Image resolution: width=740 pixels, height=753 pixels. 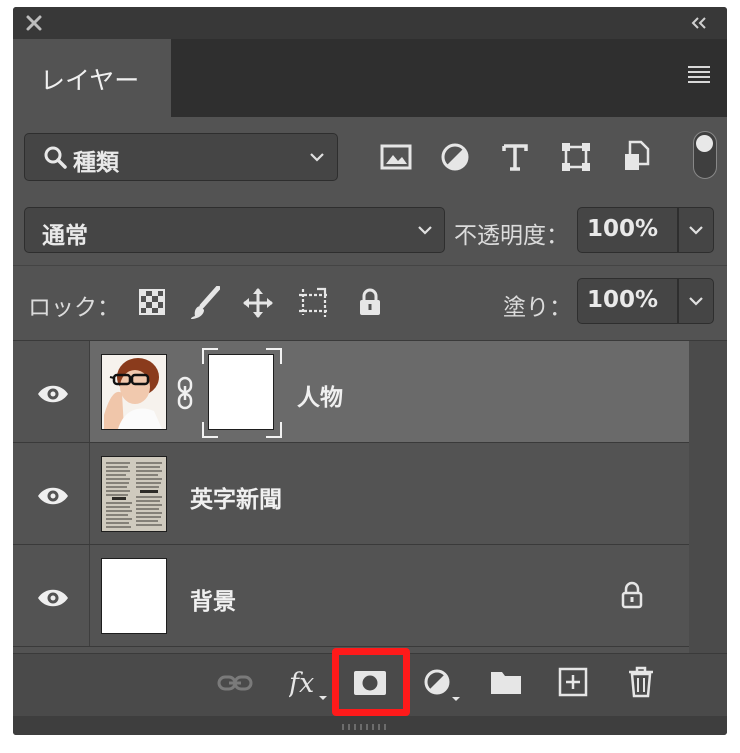 I want to click on panel-resize-grip, so click(x=370, y=725).